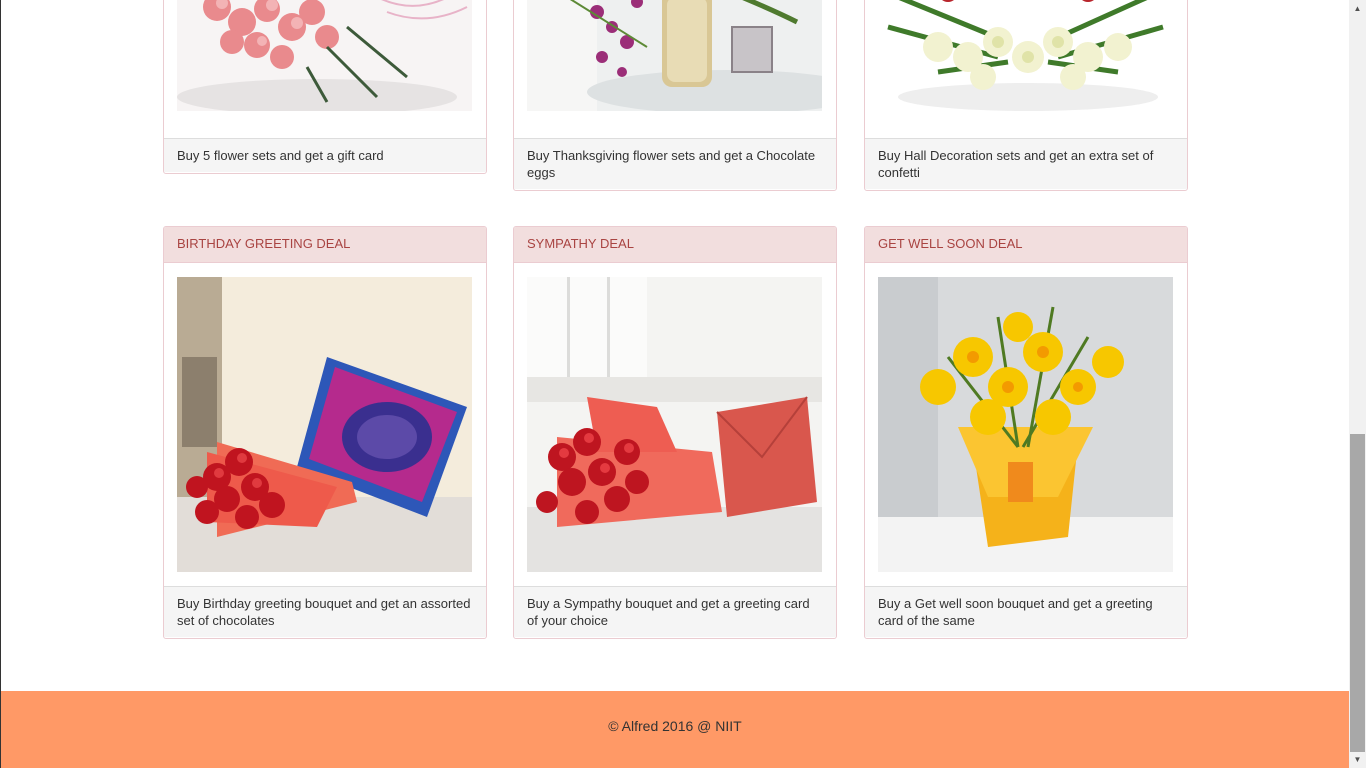  I want to click on deal-panel-flower-sets: Buy 5 flower sets and get a gift card, so click(325, 87).